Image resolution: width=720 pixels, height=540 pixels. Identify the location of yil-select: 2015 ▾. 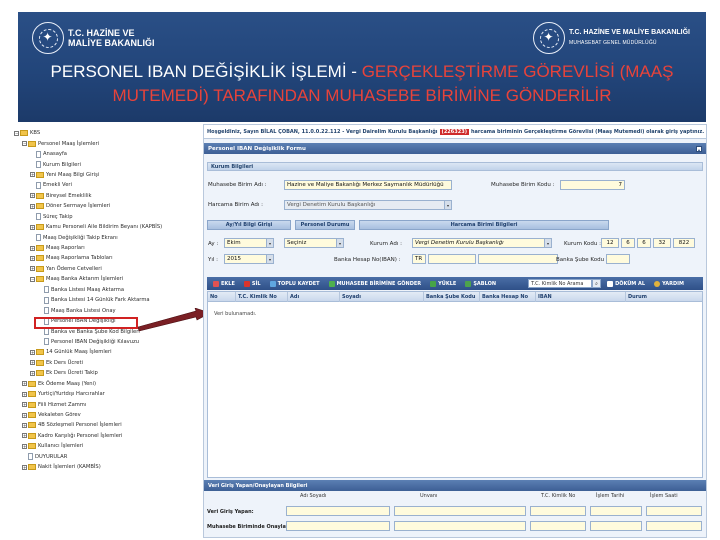
(249, 259).